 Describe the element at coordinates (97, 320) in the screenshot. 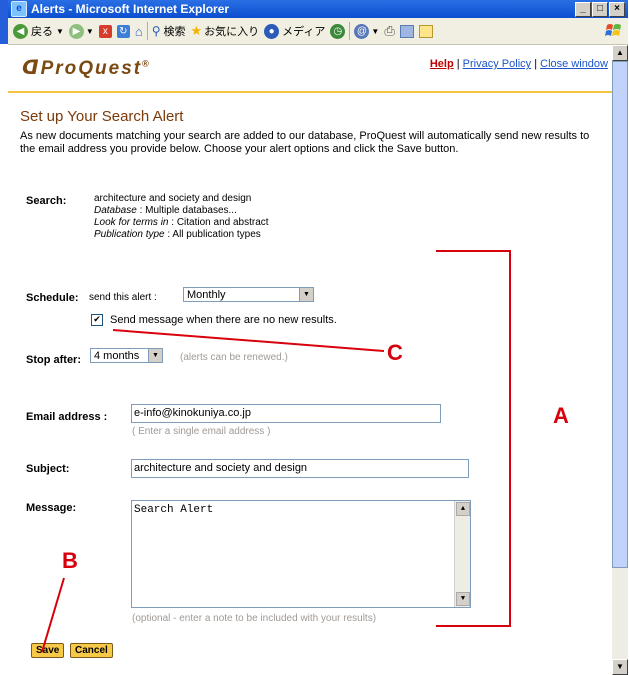

I see `no-results-checkbox: ✔` at that location.